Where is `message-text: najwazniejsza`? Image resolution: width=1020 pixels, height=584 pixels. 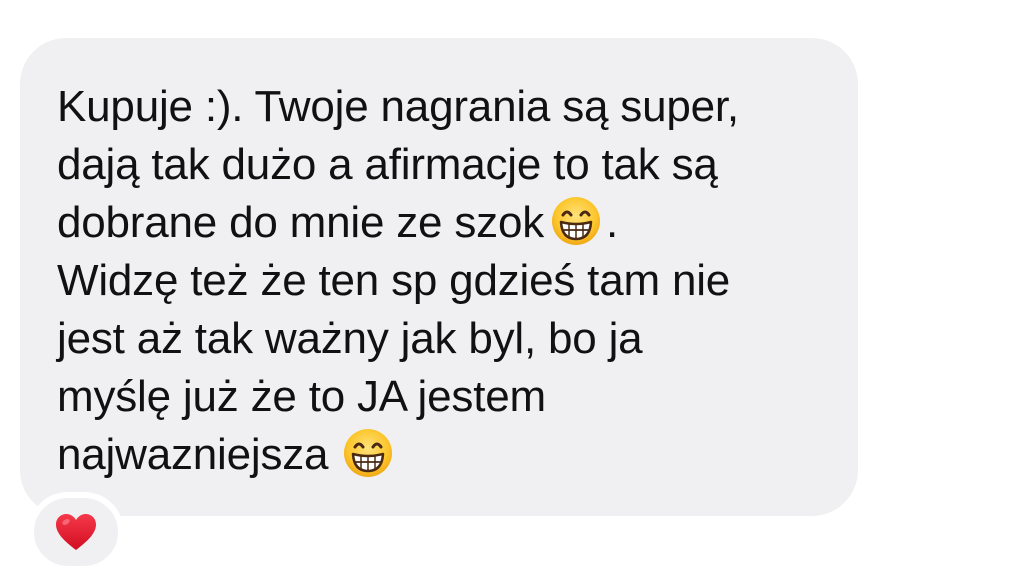 message-text: najwazniejsza is located at coordinates (193, 454).